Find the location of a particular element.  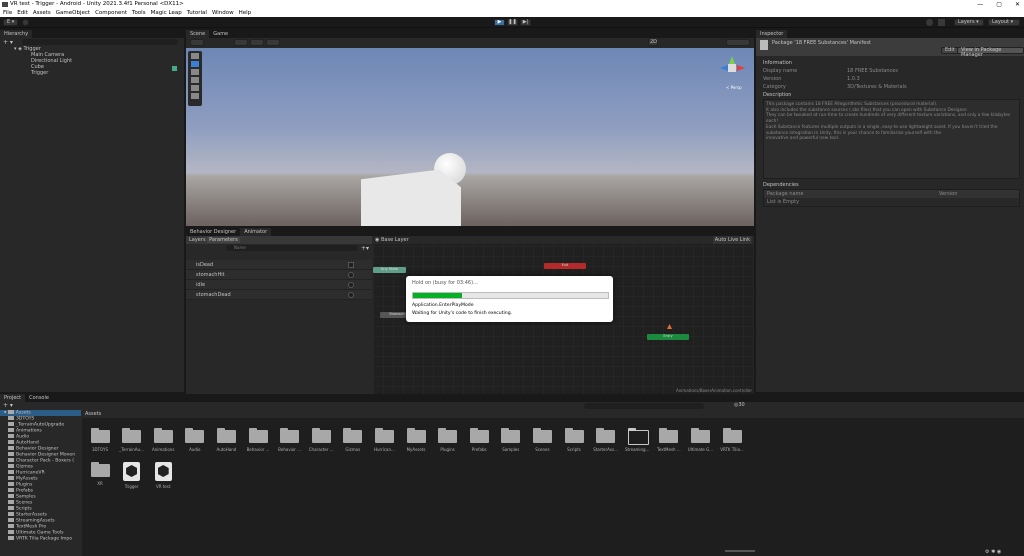

asset-item: MyAssets is located at coordinates (416, 440).